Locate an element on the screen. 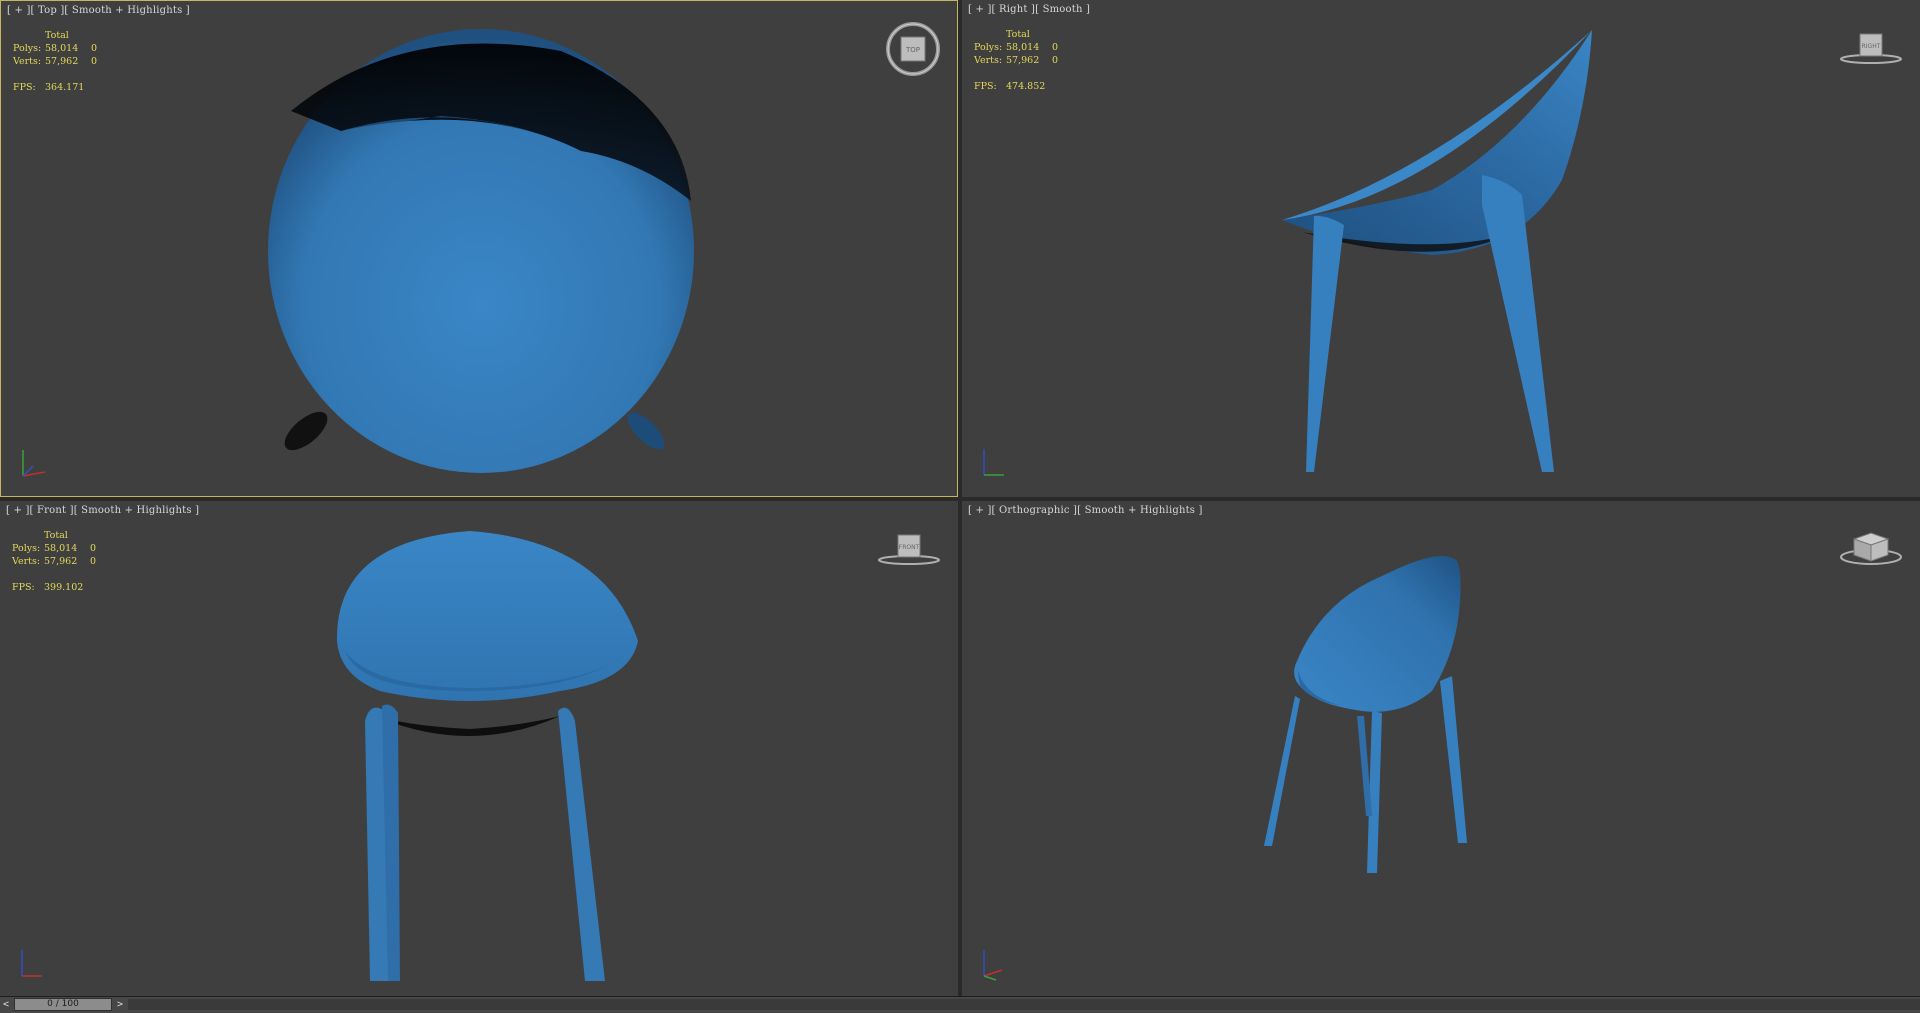 This screenshot has width=1920, height=1013. viewcube-compass-icon: TOP is located at coordinates (913, 49).